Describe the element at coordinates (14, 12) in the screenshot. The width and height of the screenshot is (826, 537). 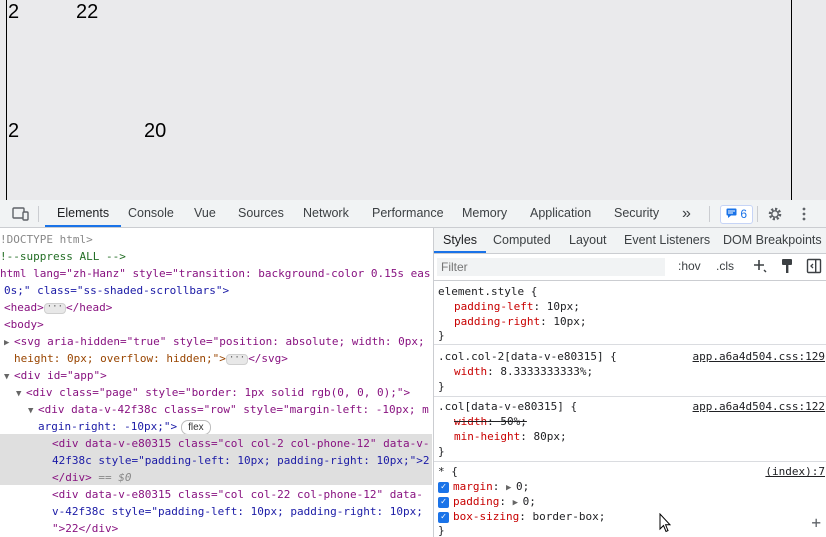
I see `cell-col-2: 2` at that location.